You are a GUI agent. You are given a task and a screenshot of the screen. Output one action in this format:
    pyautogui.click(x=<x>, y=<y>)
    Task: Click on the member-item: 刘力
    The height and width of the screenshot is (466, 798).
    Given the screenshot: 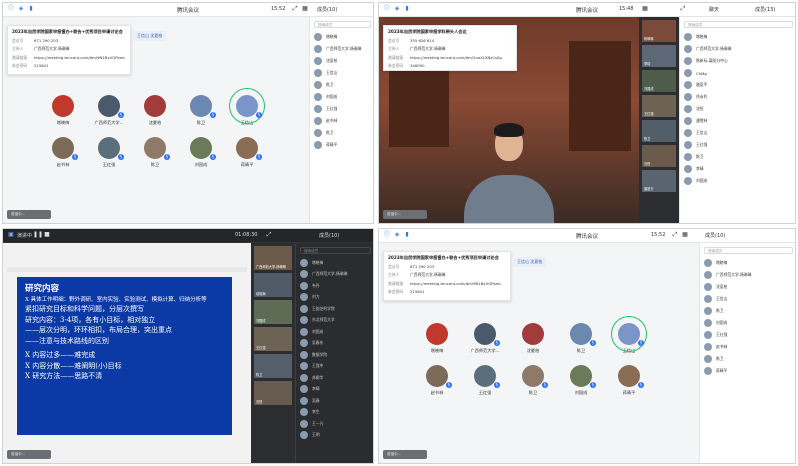 What is the action you would take?
    pyautogui.click(x=334, y=298)
    